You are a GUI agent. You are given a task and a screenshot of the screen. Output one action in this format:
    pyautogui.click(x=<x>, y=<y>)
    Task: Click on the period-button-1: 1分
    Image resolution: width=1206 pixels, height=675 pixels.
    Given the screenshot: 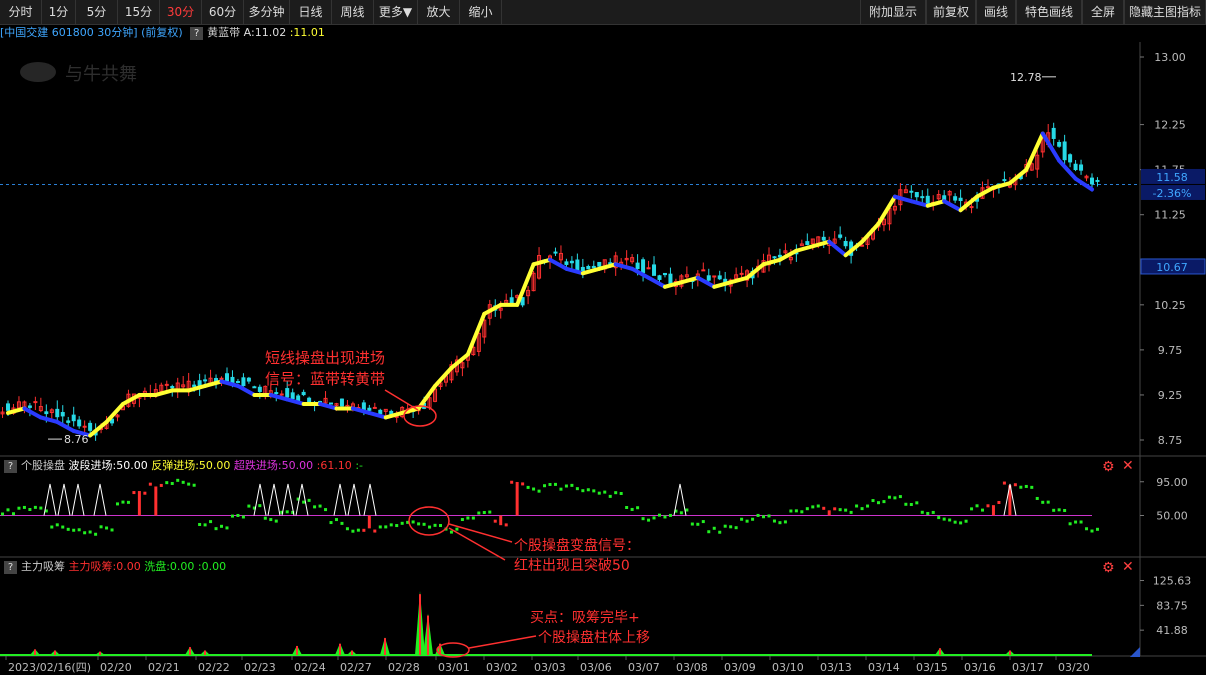 What is the action you would take?
    pyautogui.click(x=59, y=12)
    